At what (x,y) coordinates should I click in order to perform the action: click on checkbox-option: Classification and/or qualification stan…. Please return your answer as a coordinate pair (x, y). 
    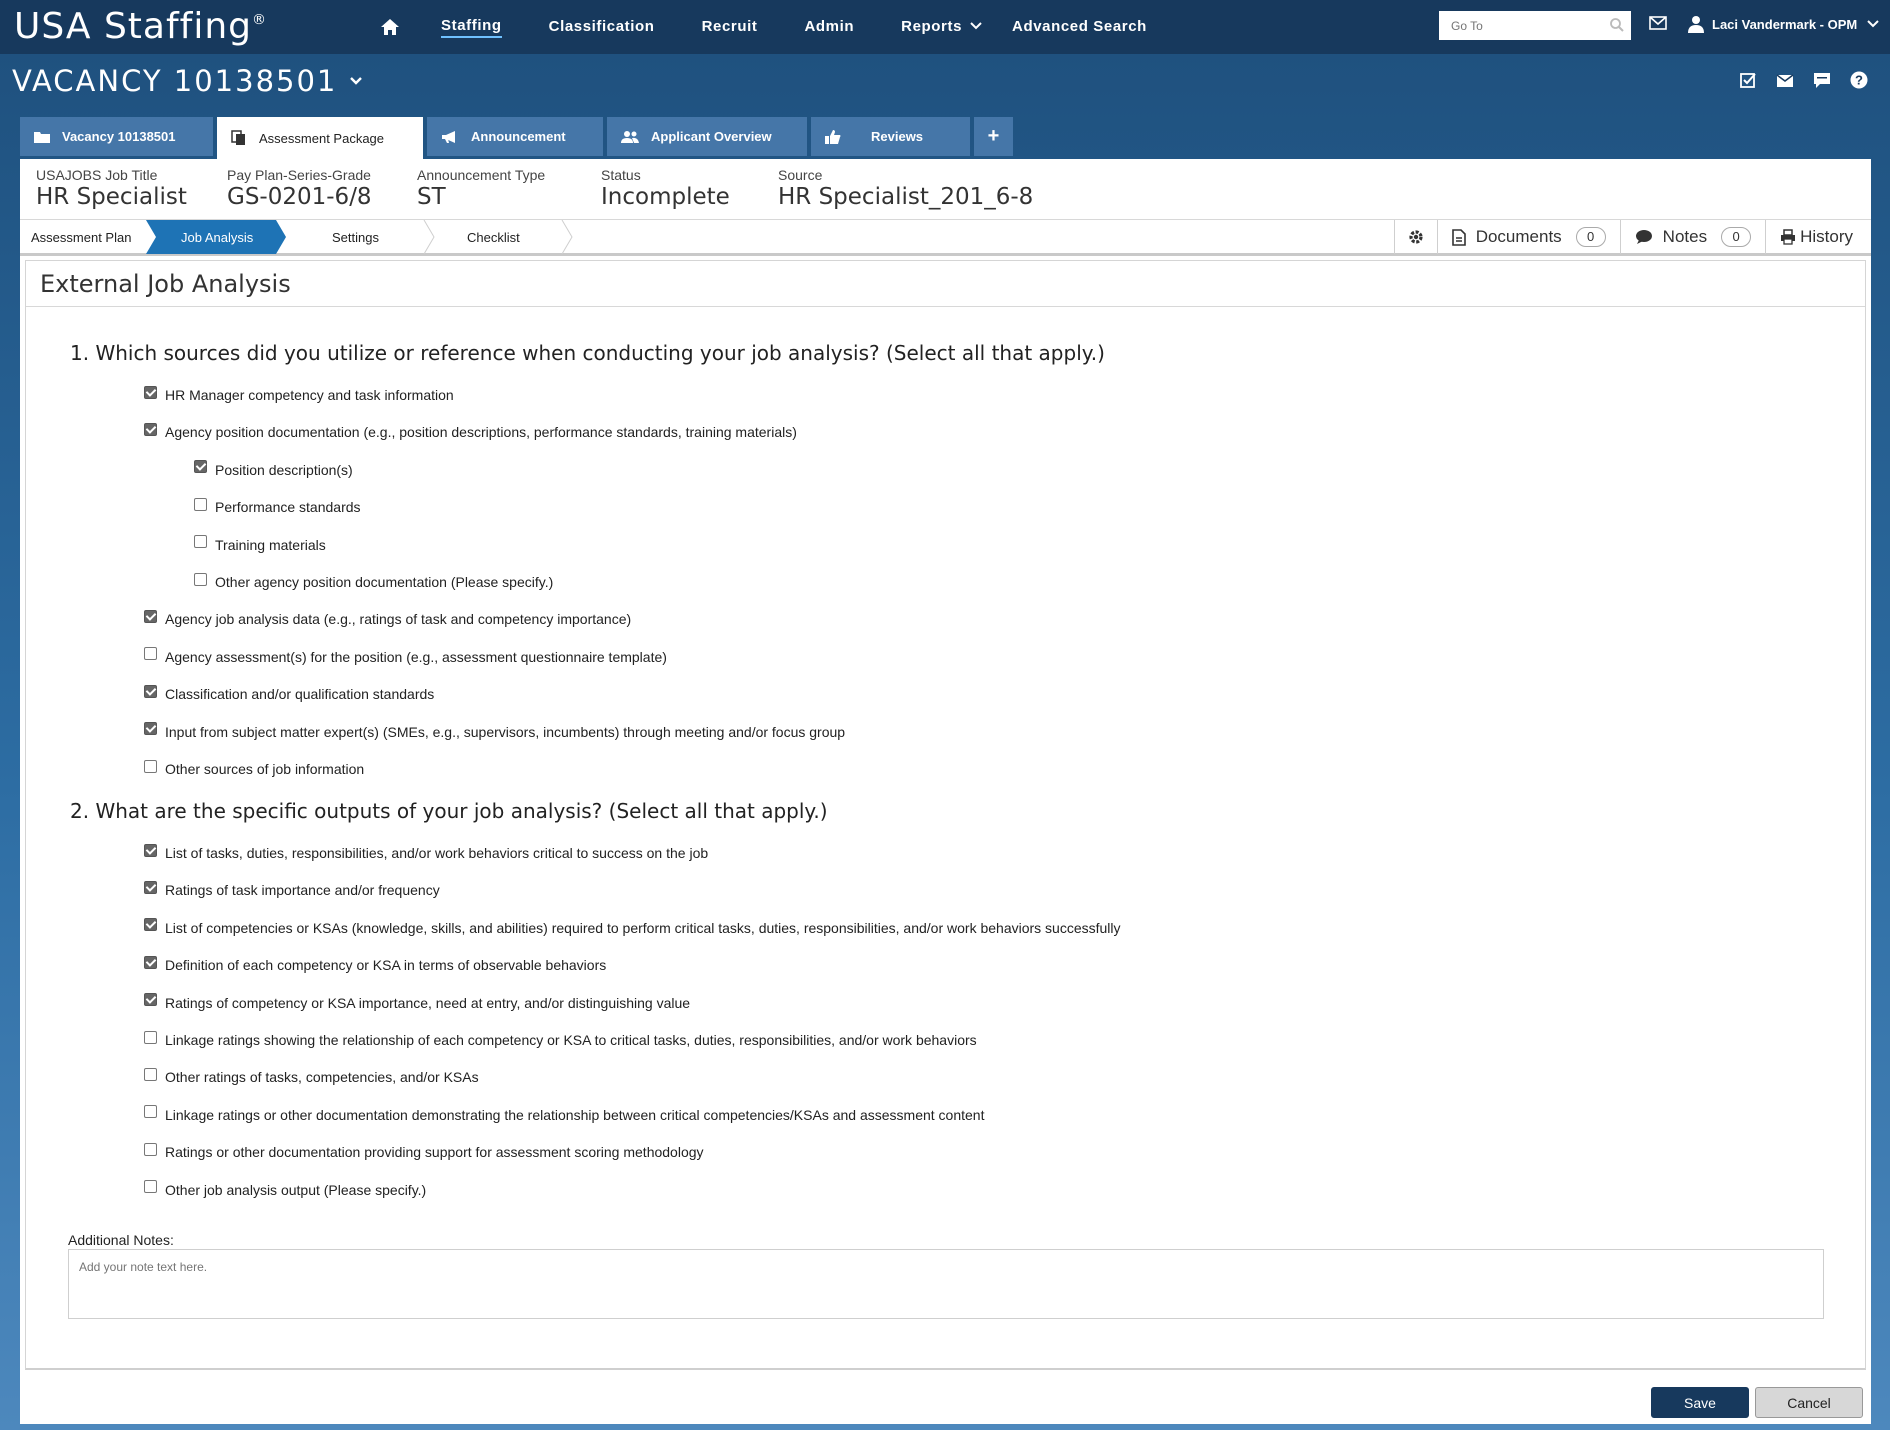
    Looking at the image, I should click on (289, 693).